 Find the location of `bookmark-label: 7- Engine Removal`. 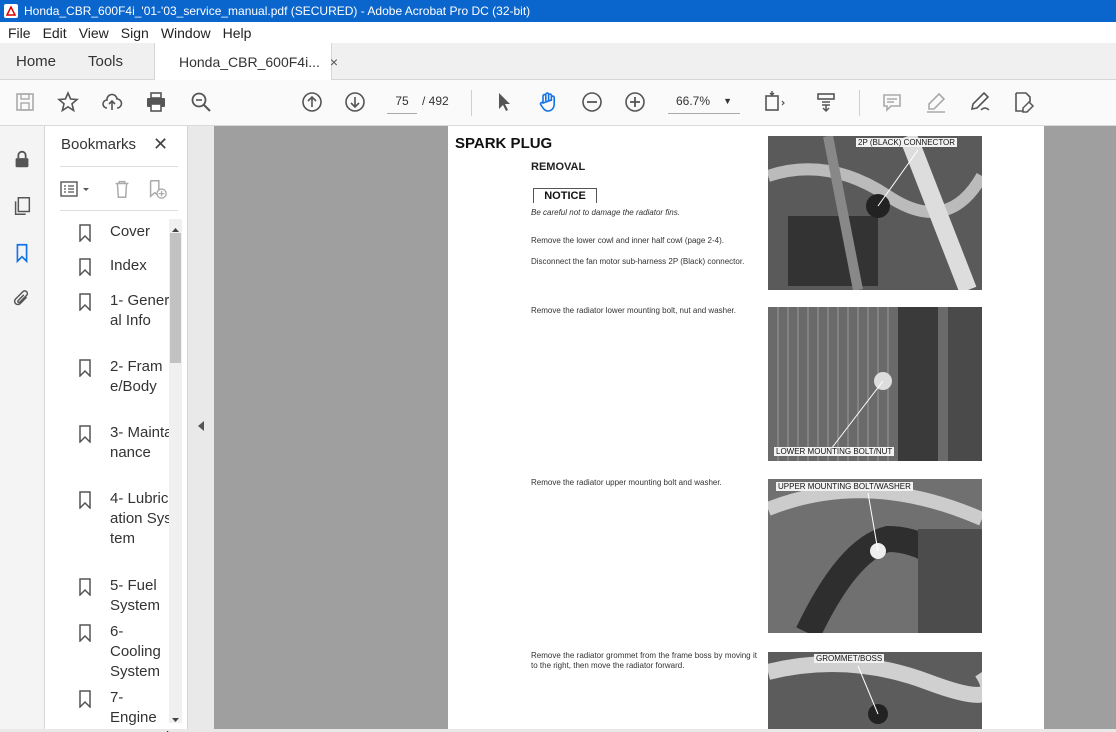

bookmark-label: 7- Engine Removal is located at coordinates (139, 710).